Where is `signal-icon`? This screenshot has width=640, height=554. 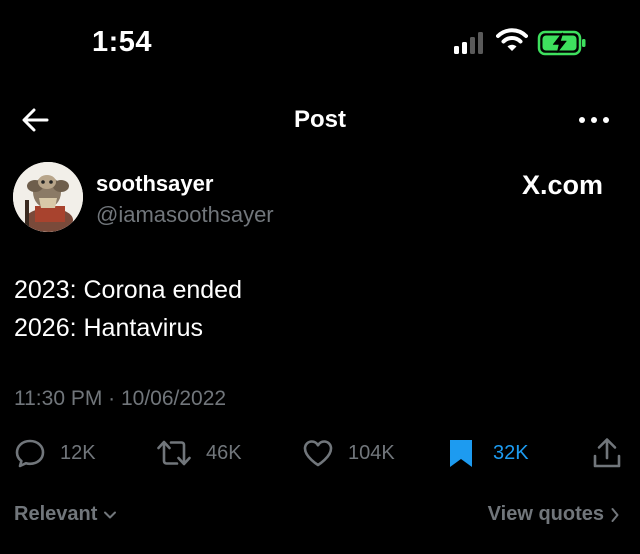
signal-icon is located at coordinates (471, 42).